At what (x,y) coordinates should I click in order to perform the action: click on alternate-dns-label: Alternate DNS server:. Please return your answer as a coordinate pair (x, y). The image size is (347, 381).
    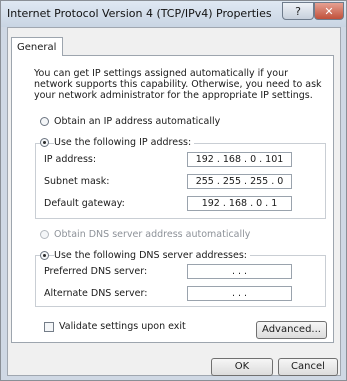
    Looking at the image, I should click on (96, 293).